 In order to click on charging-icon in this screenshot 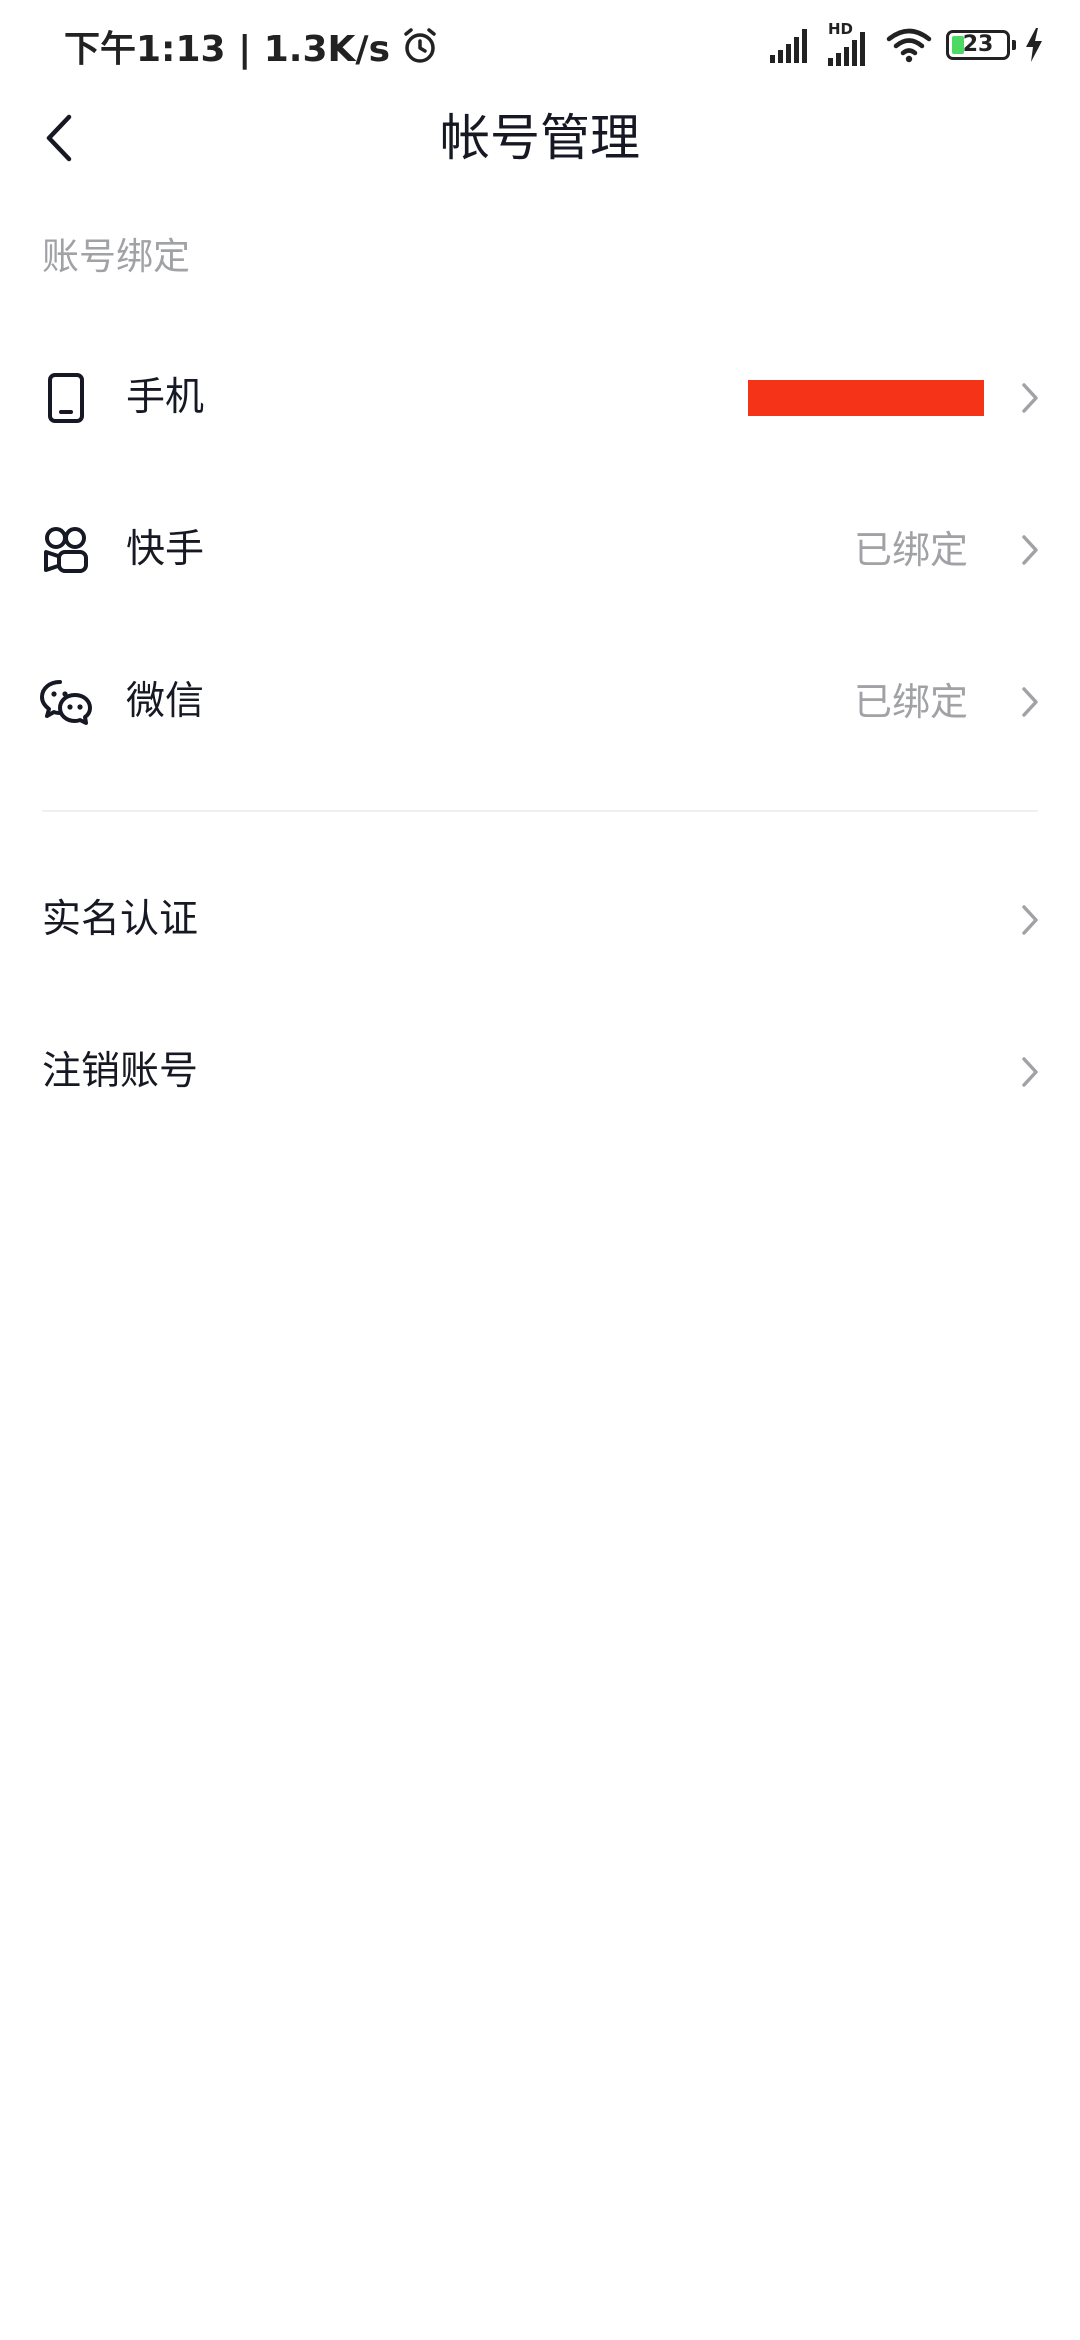, I will do `click(1034, 45)`.